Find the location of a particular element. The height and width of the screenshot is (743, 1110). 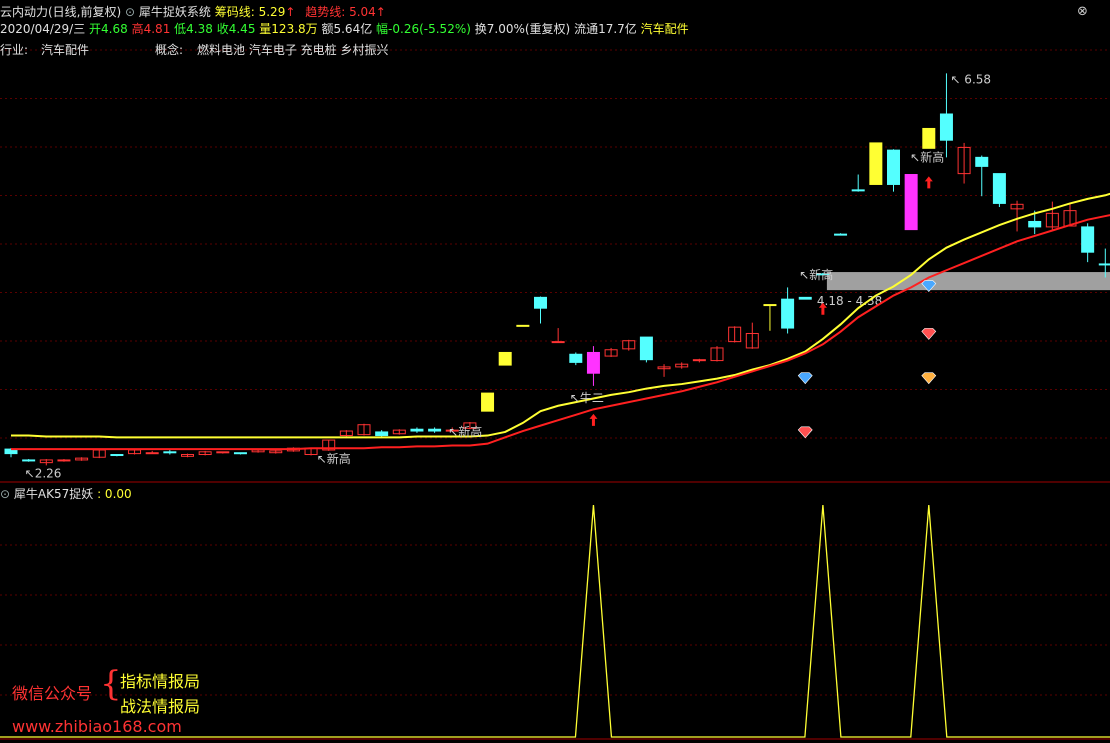

change-value: 幅-0.26(-5.52%) is located at coordinates (423, 29).